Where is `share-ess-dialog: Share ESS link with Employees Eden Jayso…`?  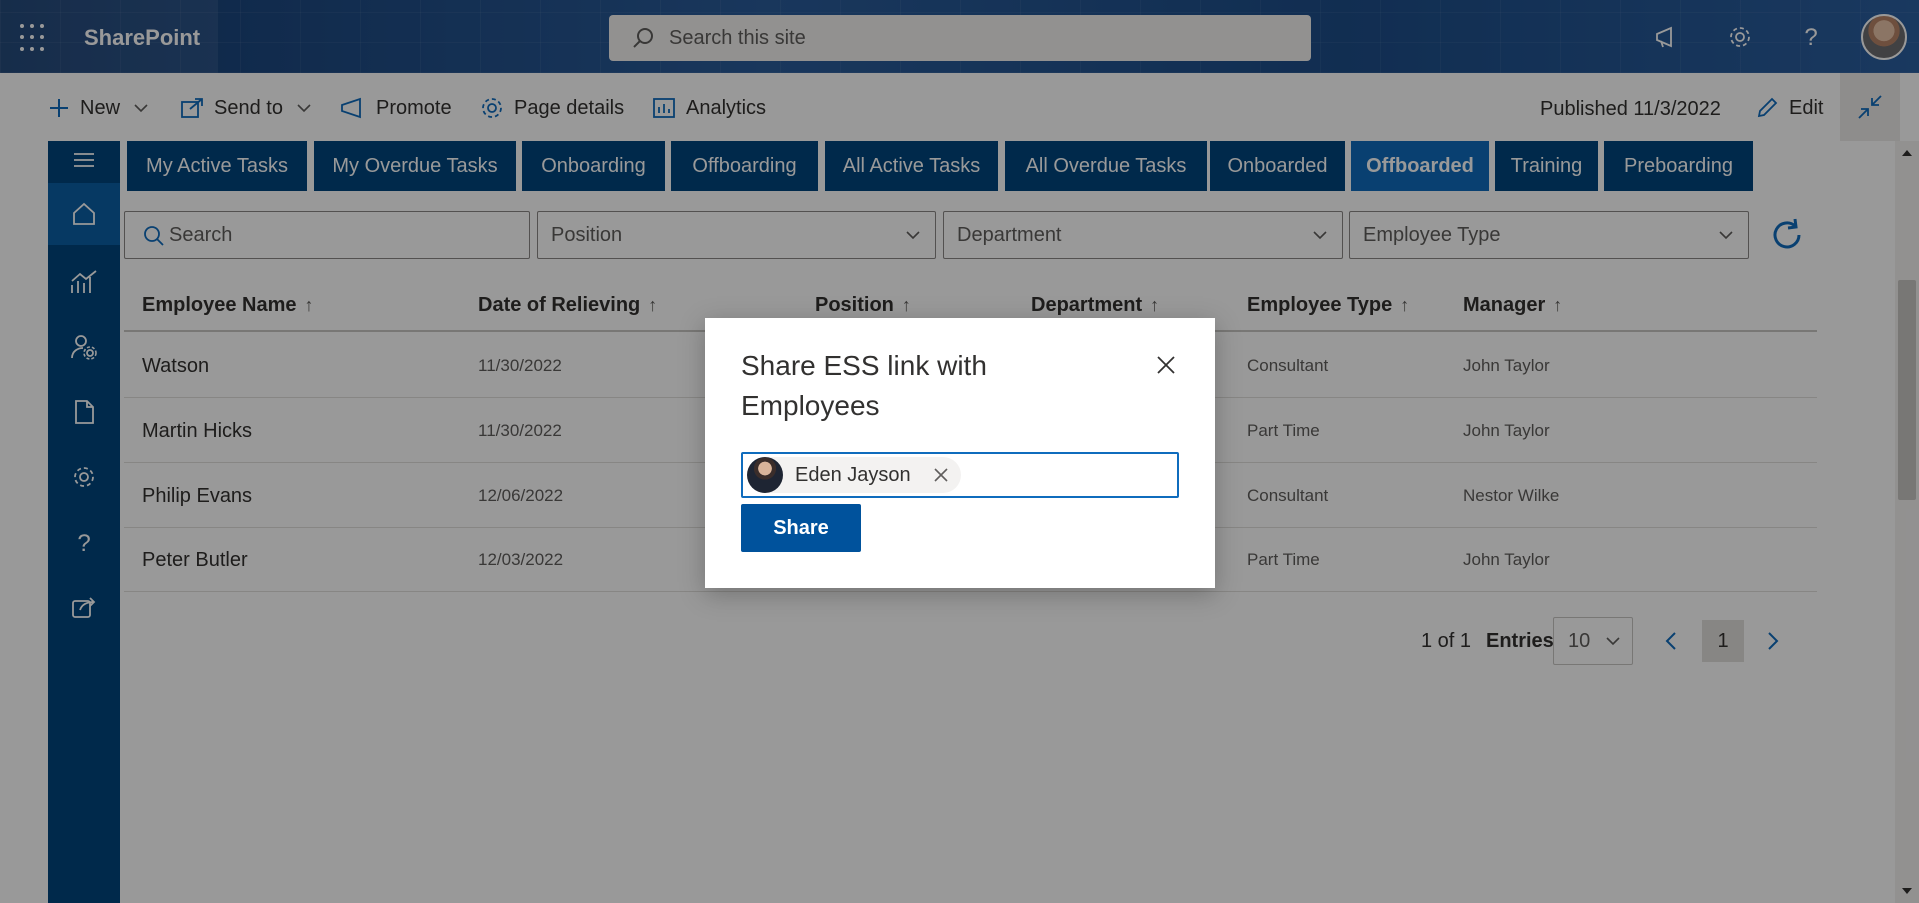 share-ess-dialog: Share ESS link with Employees Eden Jayso… is located at coordinates (960, 453).